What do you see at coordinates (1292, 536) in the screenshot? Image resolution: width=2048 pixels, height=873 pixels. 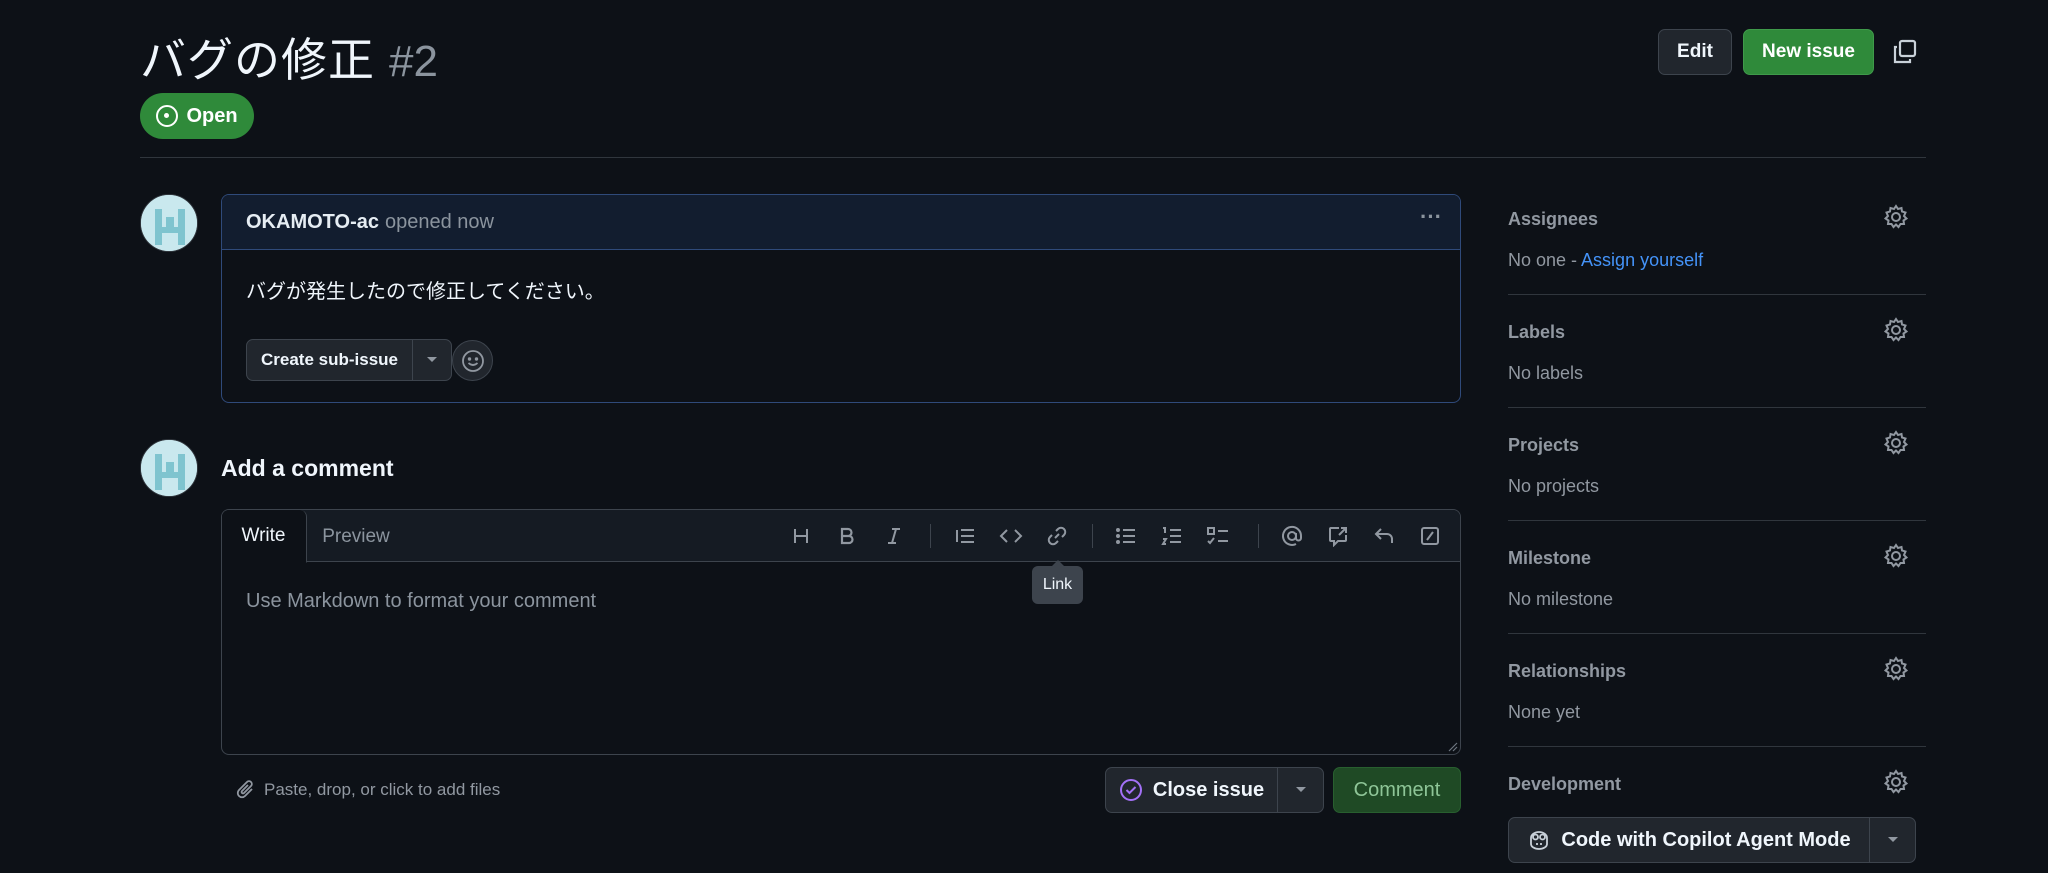 I see `mention-icon` at bounding box center [1292, 536].